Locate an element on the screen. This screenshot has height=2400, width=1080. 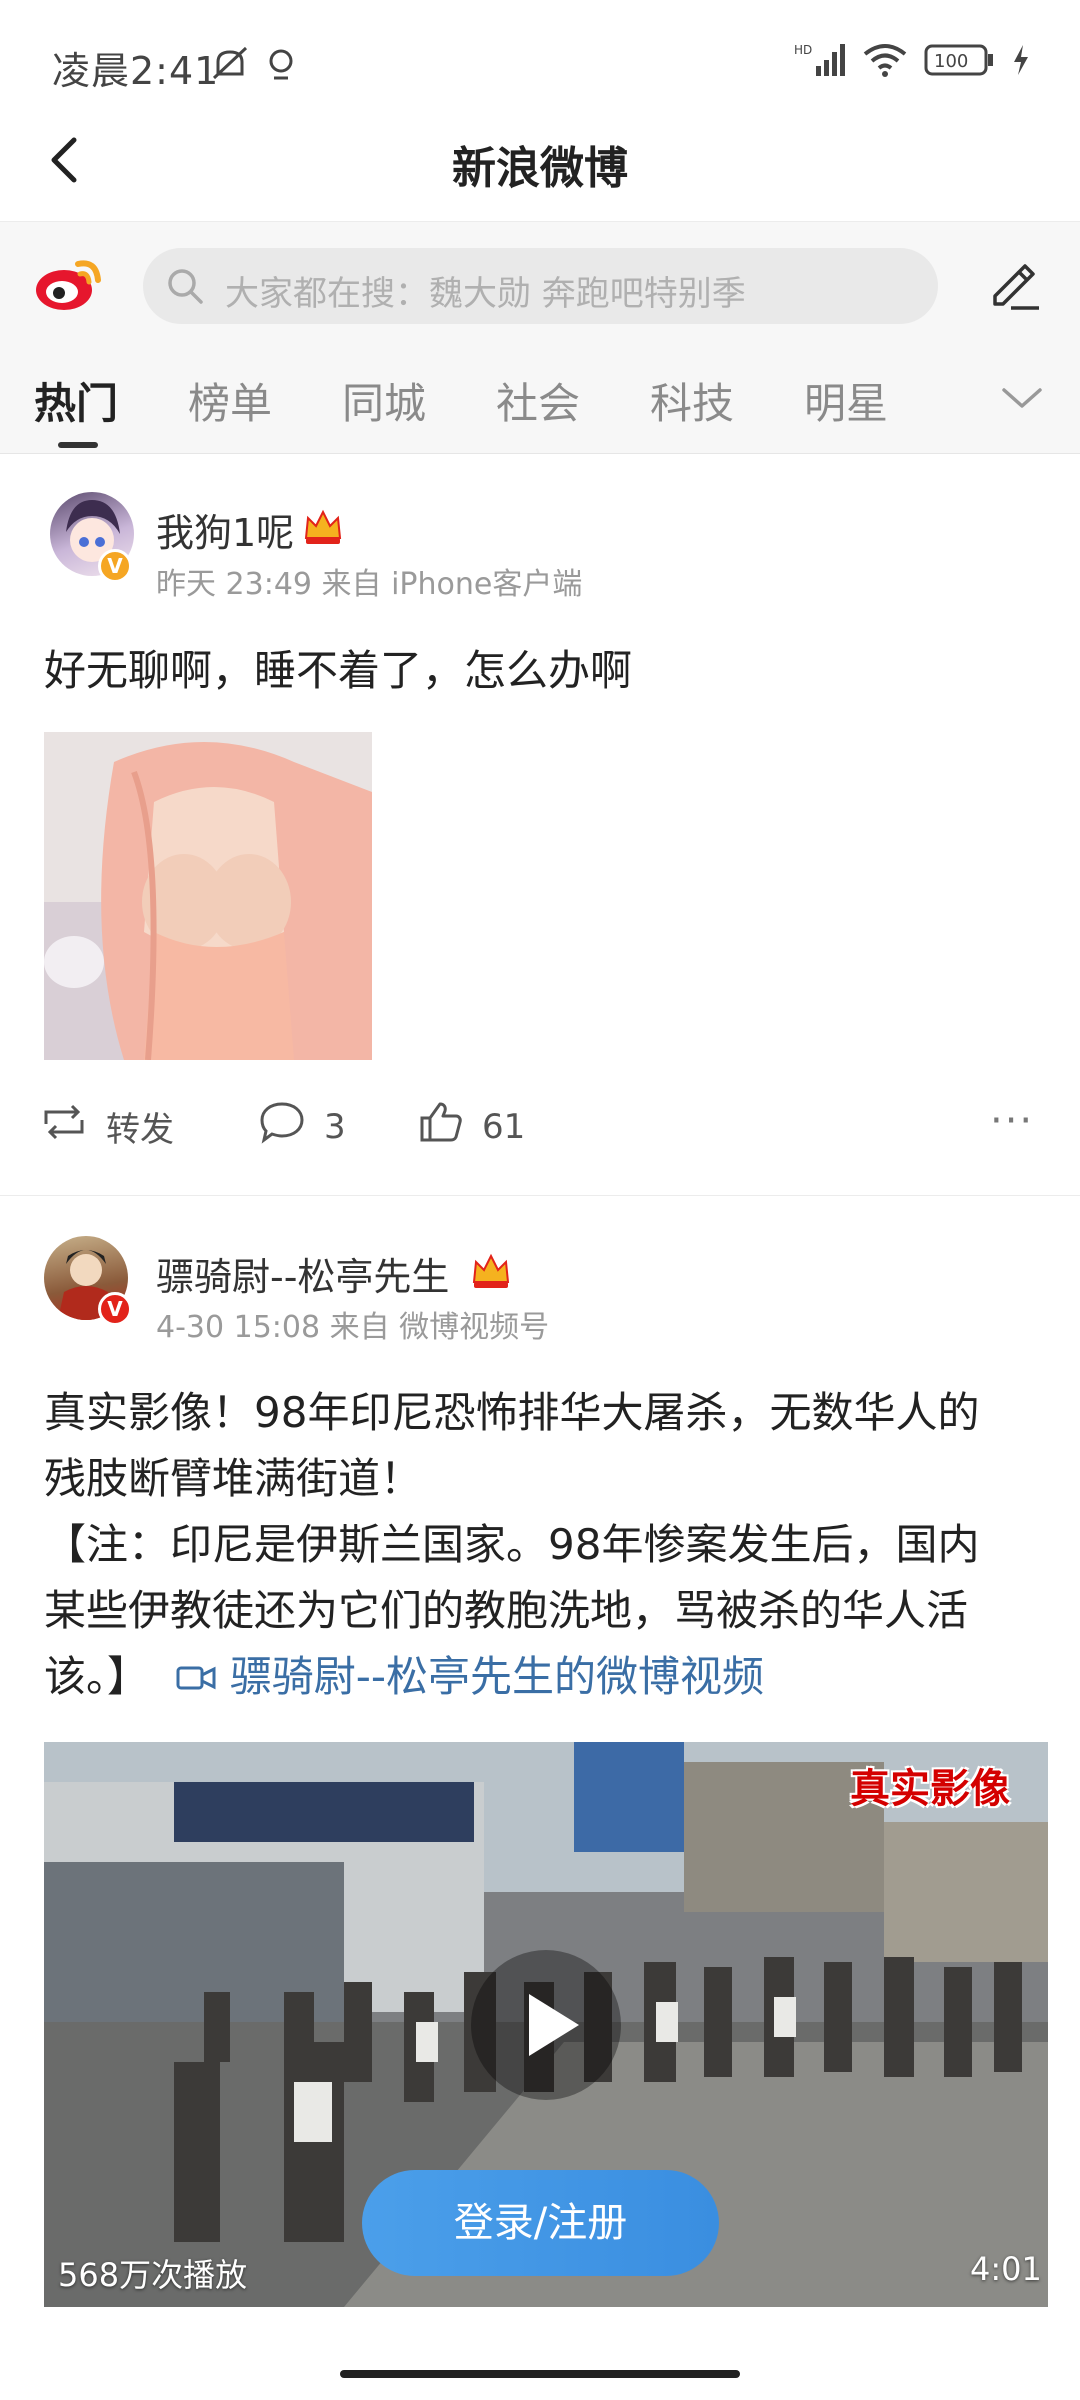
svg-text: 100 is located at coordinates (951, 61).